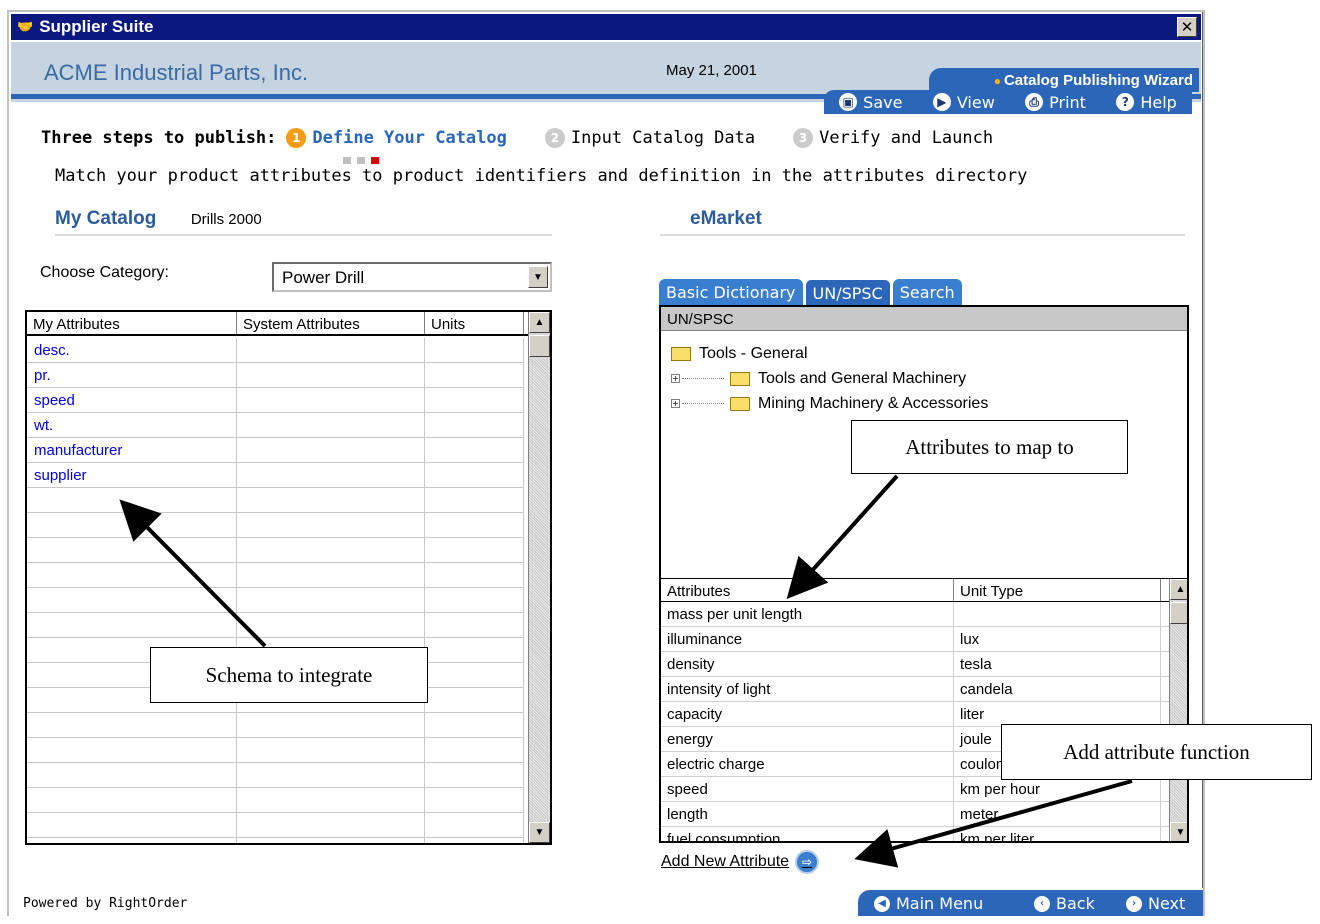 This screenshot has width=1320, height=924. I want to click on print-button: ⎙ Print, so click(1055, 102).